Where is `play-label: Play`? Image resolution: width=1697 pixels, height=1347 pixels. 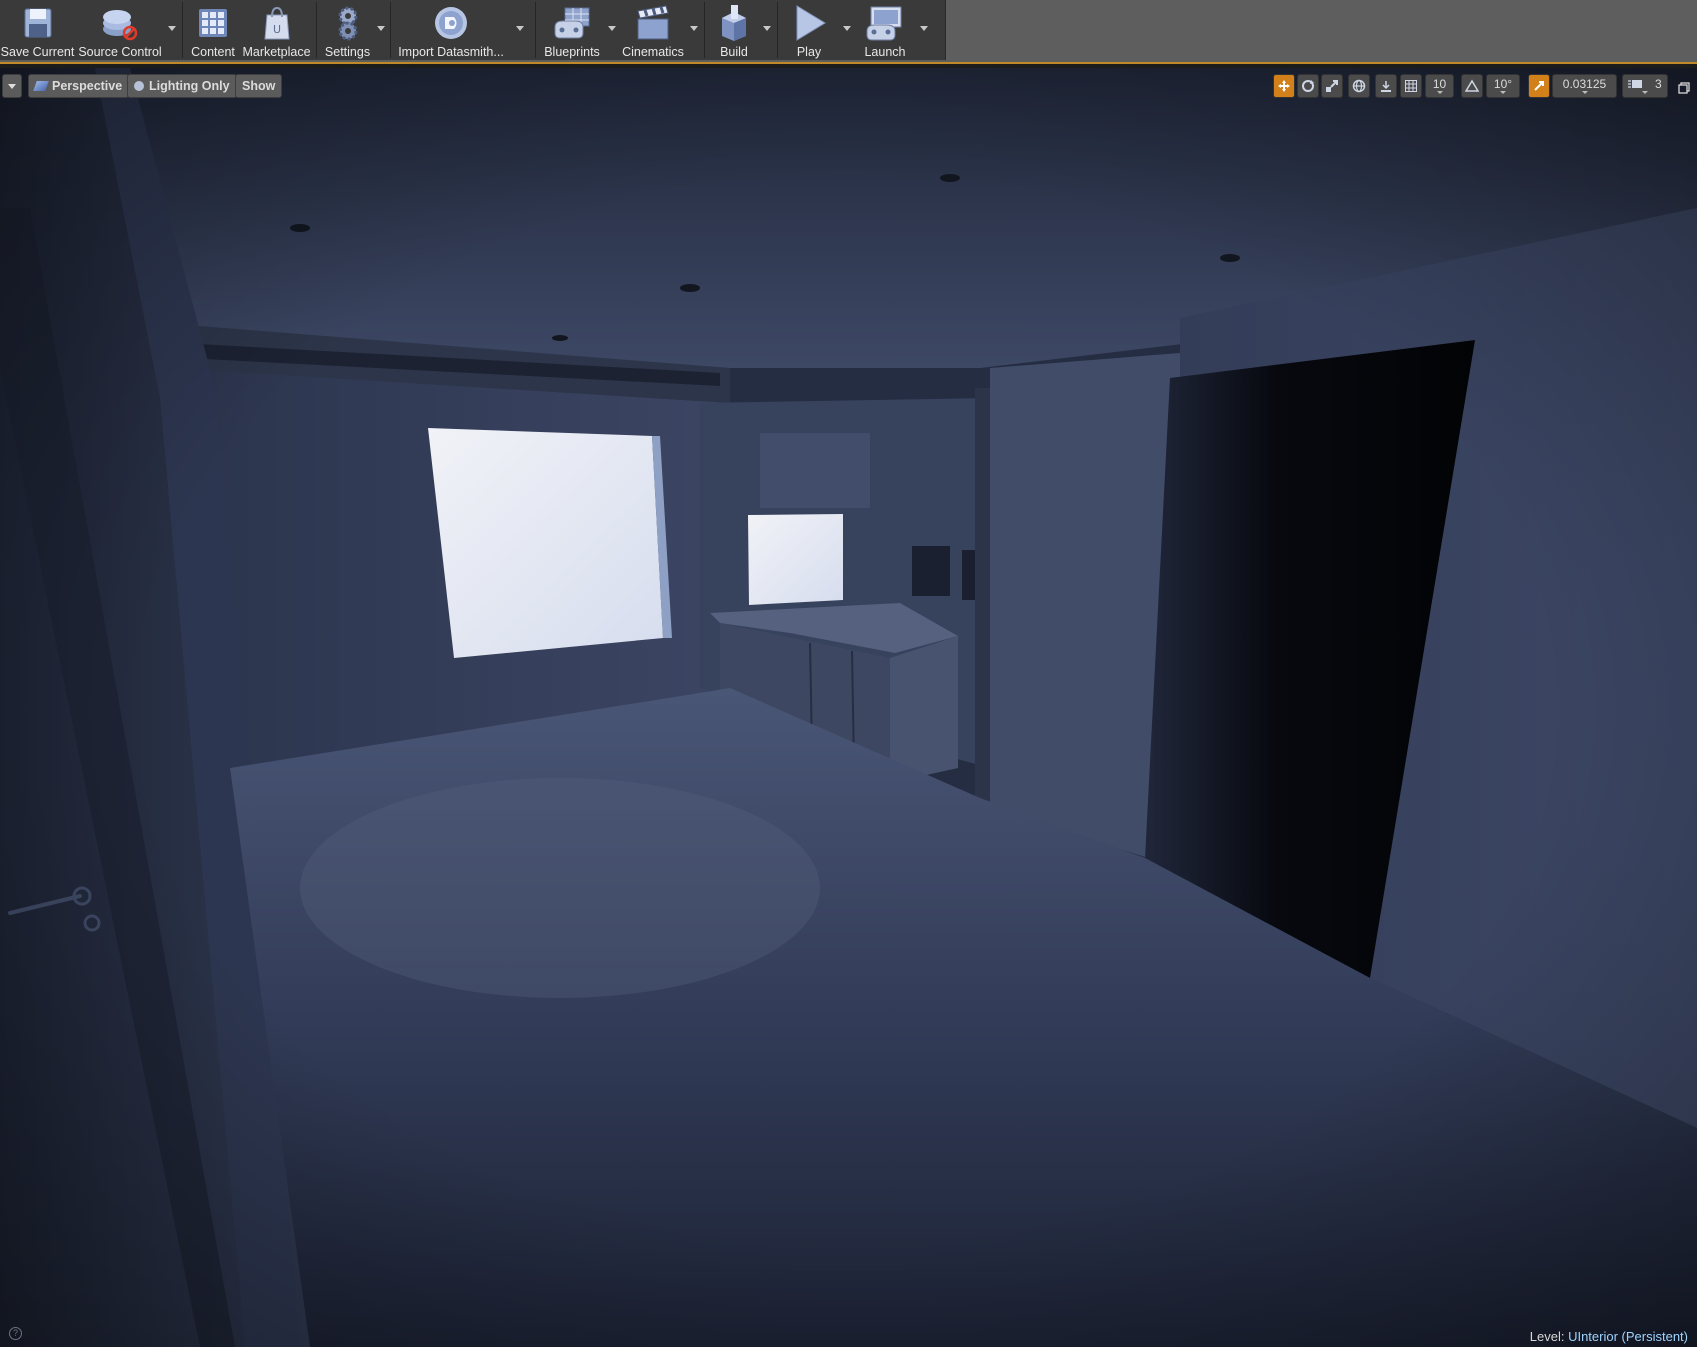
play-label: Play is located at coordinates (809, 52).